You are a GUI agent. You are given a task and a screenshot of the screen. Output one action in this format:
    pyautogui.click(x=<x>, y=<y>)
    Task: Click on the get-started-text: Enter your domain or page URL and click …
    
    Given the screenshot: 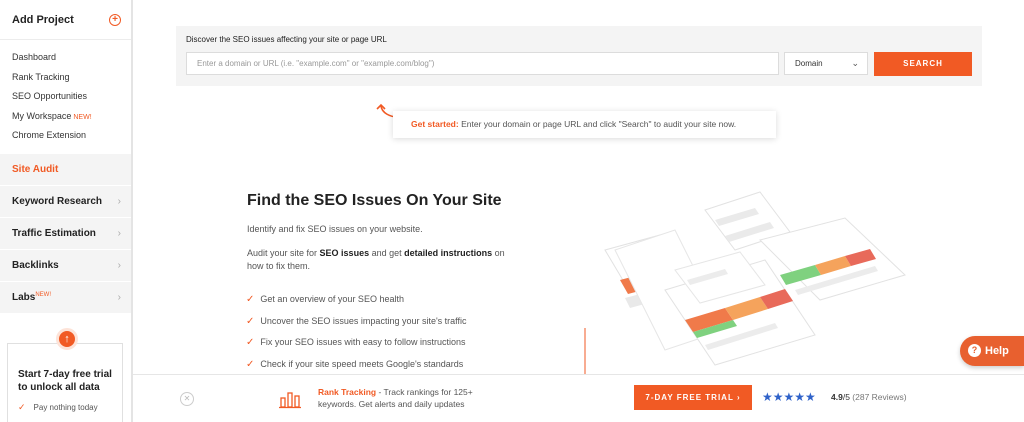 What is the action you would take?
    pyautogui.click(x=599, y=124)
    